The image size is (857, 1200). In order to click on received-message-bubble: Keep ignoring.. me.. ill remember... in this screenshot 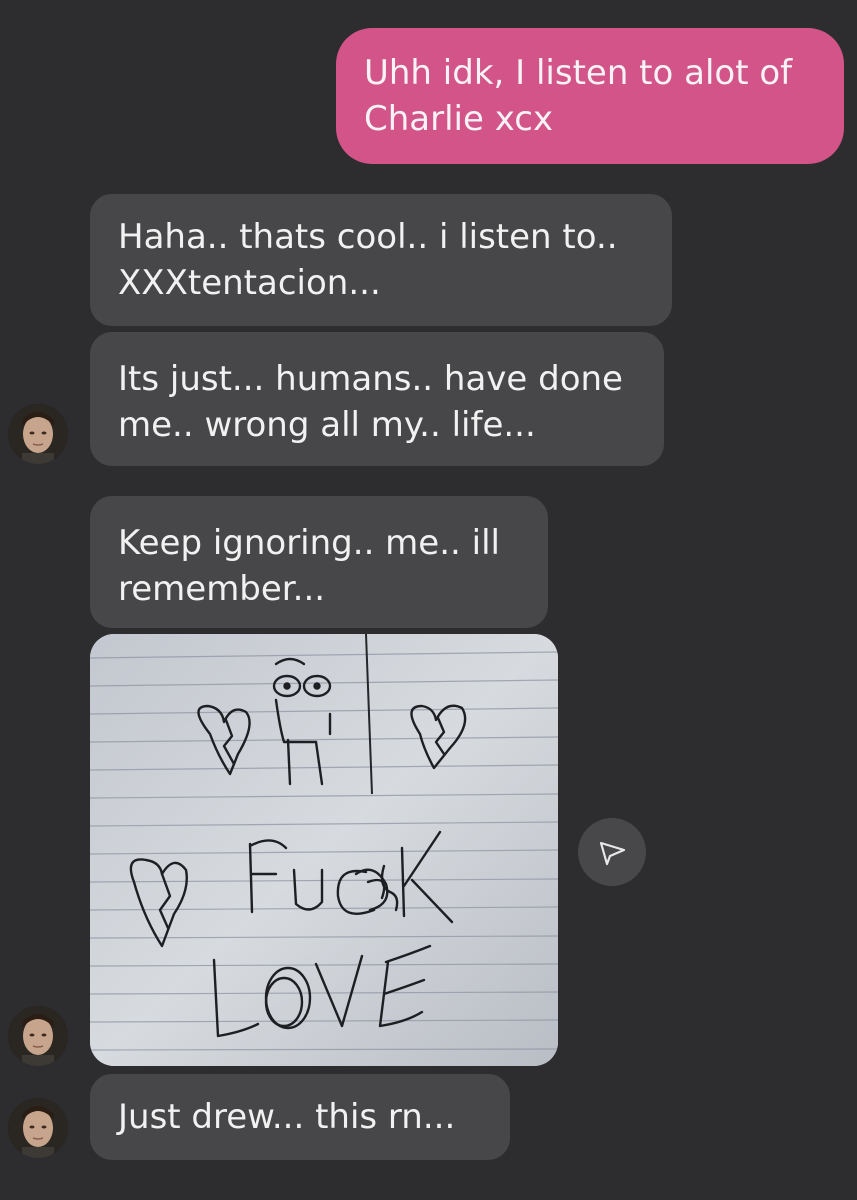, I will do `click(319, 562)`.